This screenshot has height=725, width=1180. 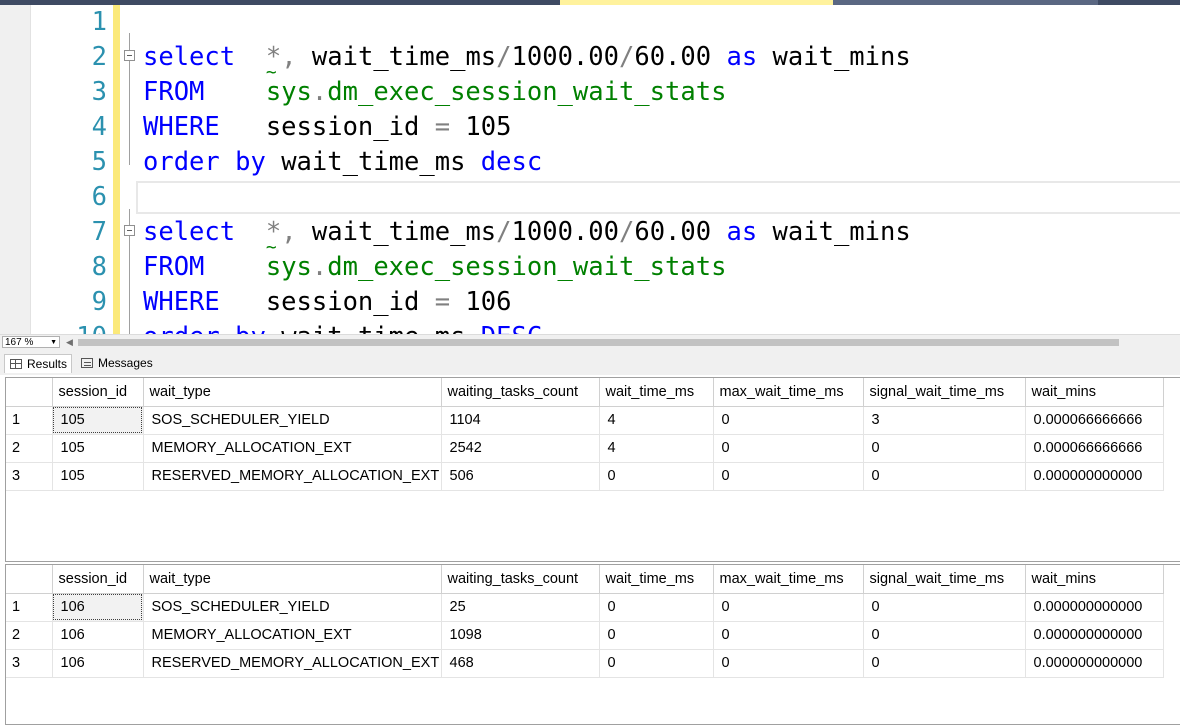 What do you see at coordinates (520, 607) in the screenshot?
I see `cell-waiting-tasks-count: 25` at bounding box center [520, 607].